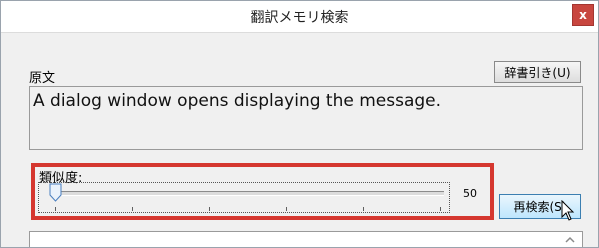  Describe the element at coordinates (568, 210) in the screenshot. I see `mouse-cursor-icon` at that location.